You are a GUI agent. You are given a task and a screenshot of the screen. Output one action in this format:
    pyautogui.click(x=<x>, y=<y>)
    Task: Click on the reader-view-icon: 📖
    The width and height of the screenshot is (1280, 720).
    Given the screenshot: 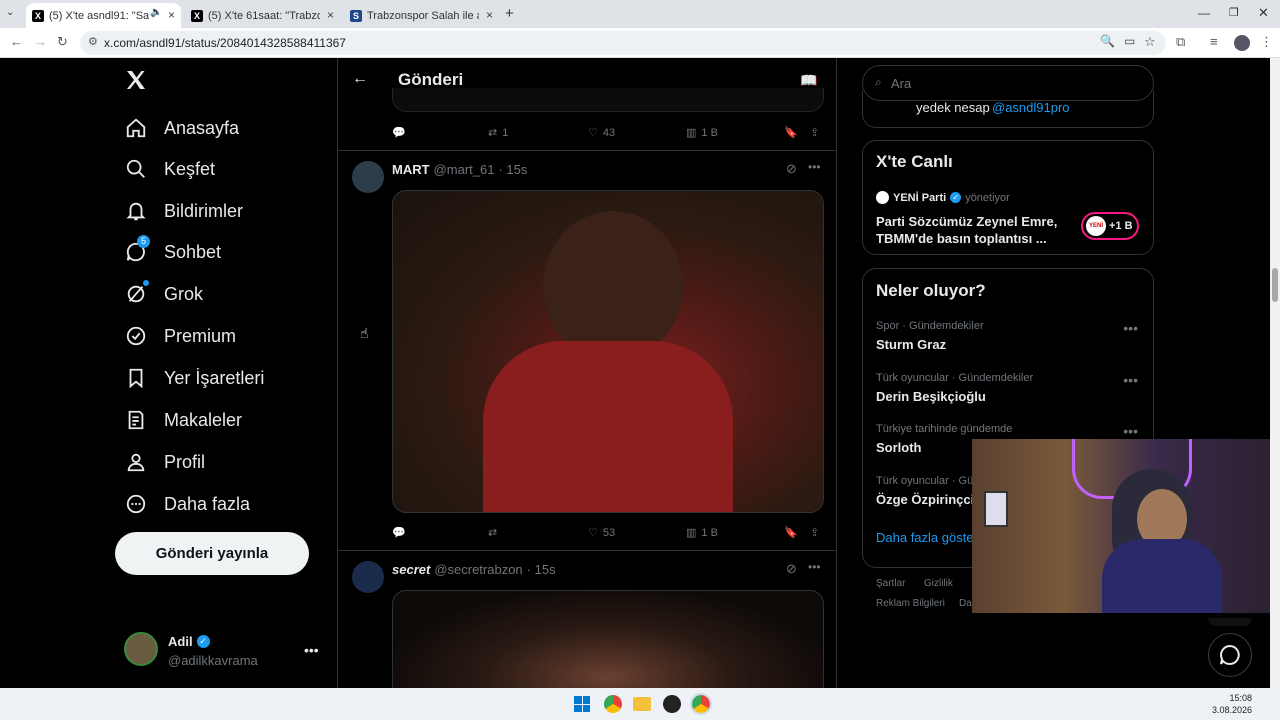 What is the action you would take?
    pyautogui.click(x=808, y=80)
    